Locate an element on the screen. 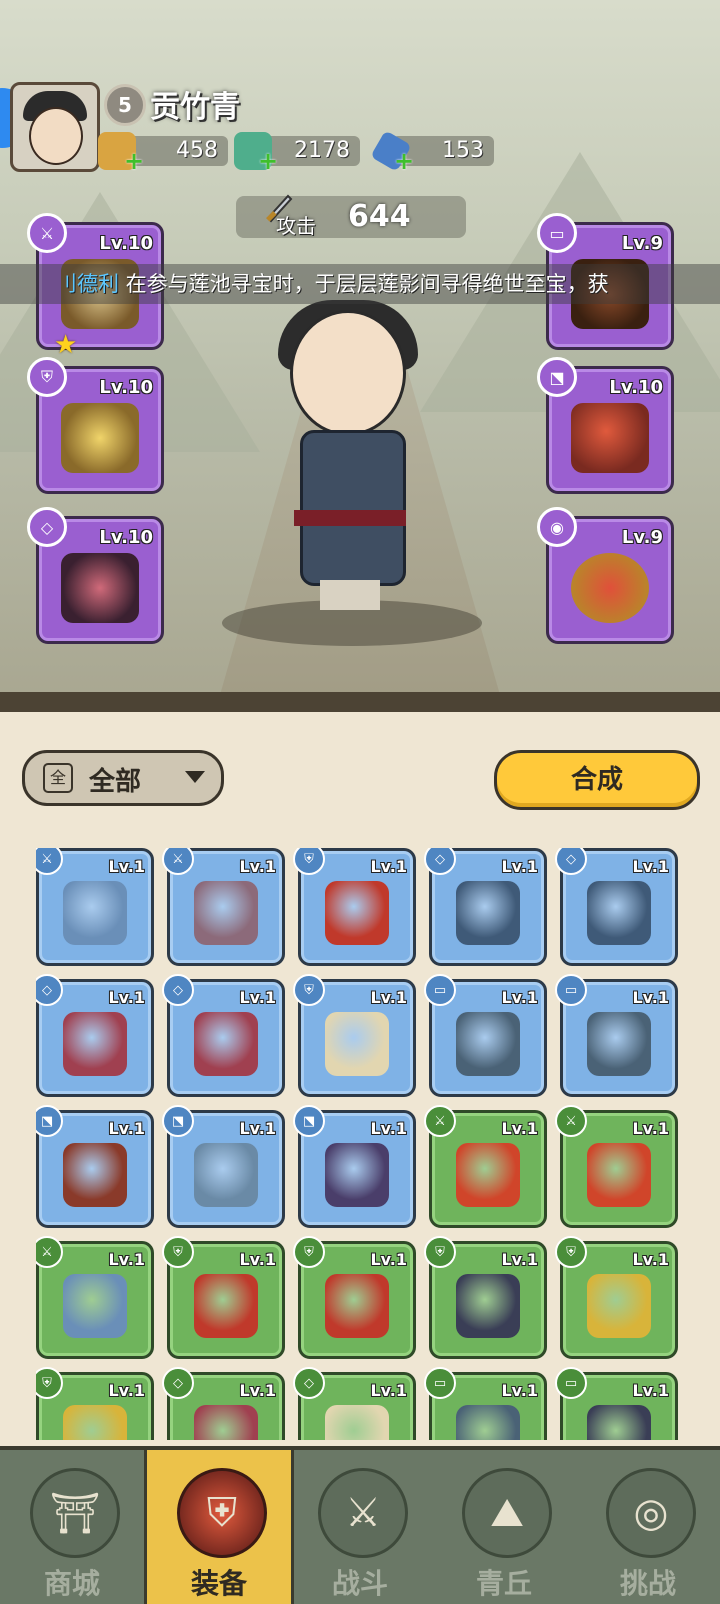  boots-art is located at coordinates (610, 438).